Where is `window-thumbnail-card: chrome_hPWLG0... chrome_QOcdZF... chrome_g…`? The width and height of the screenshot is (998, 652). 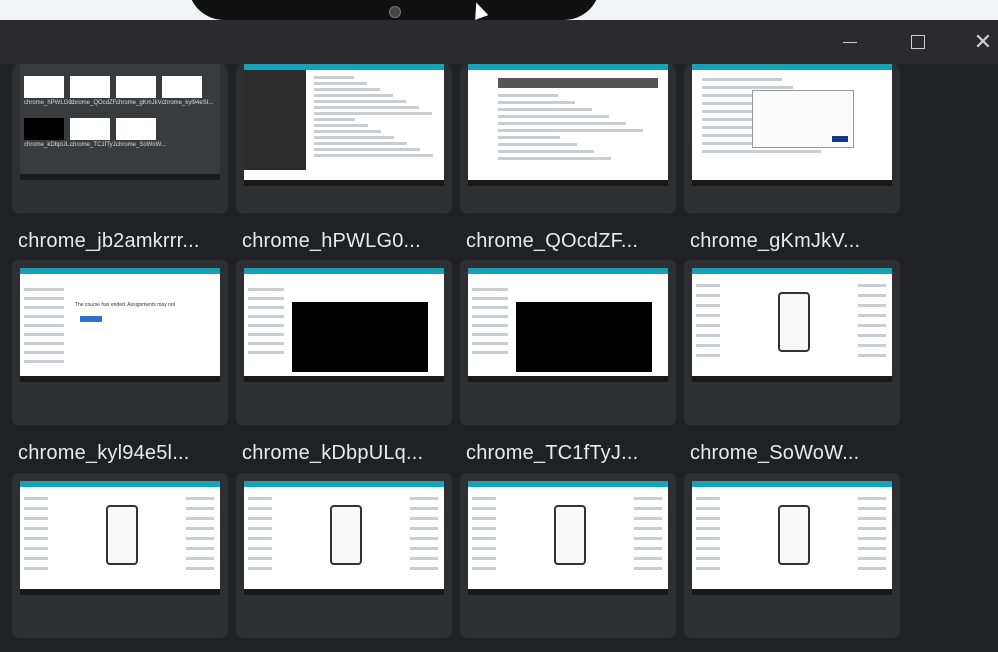
window-thumbnail-card: chrome_hPWLG0... chrome_QOcdZF... chrome_g… is located at coordinates (120, 138).